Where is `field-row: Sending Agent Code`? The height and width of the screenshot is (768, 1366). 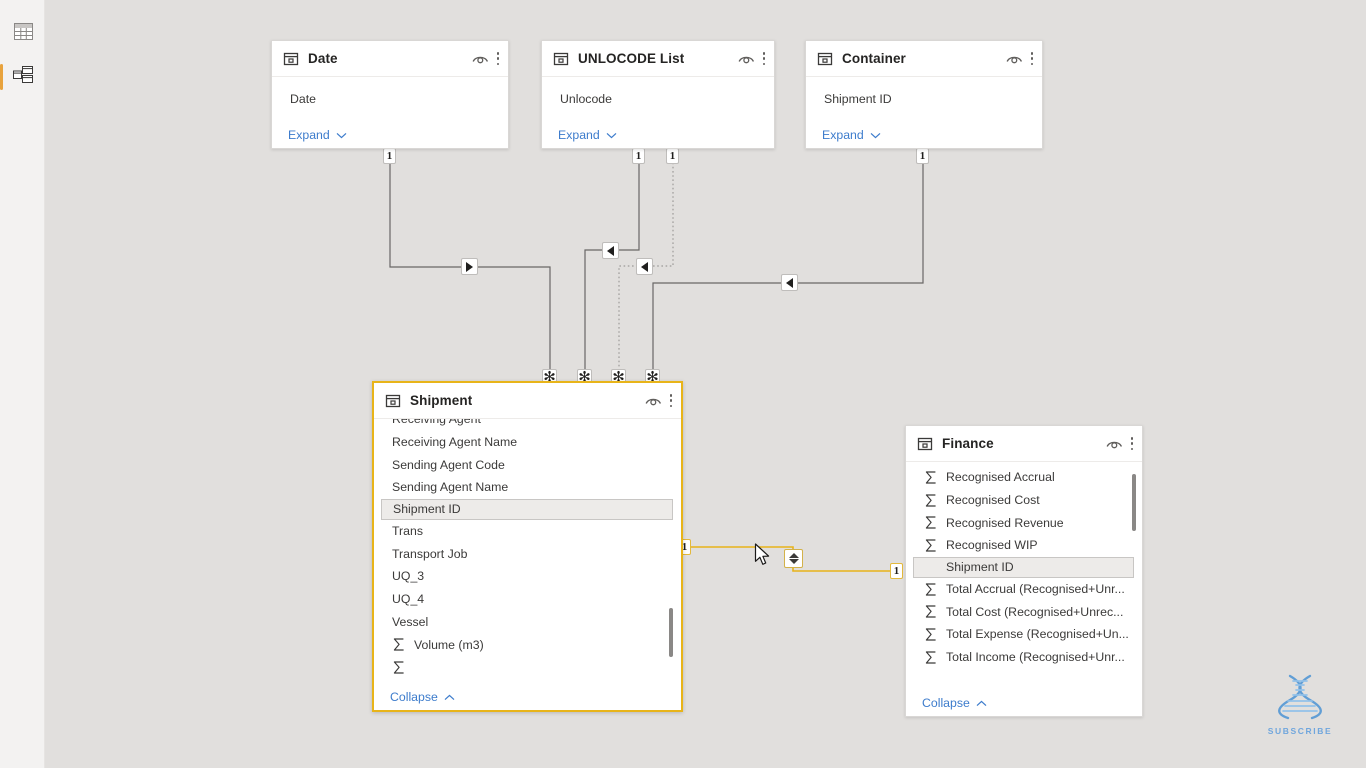 field-row: Sending Agent Code is located at coordinates (527, 464).